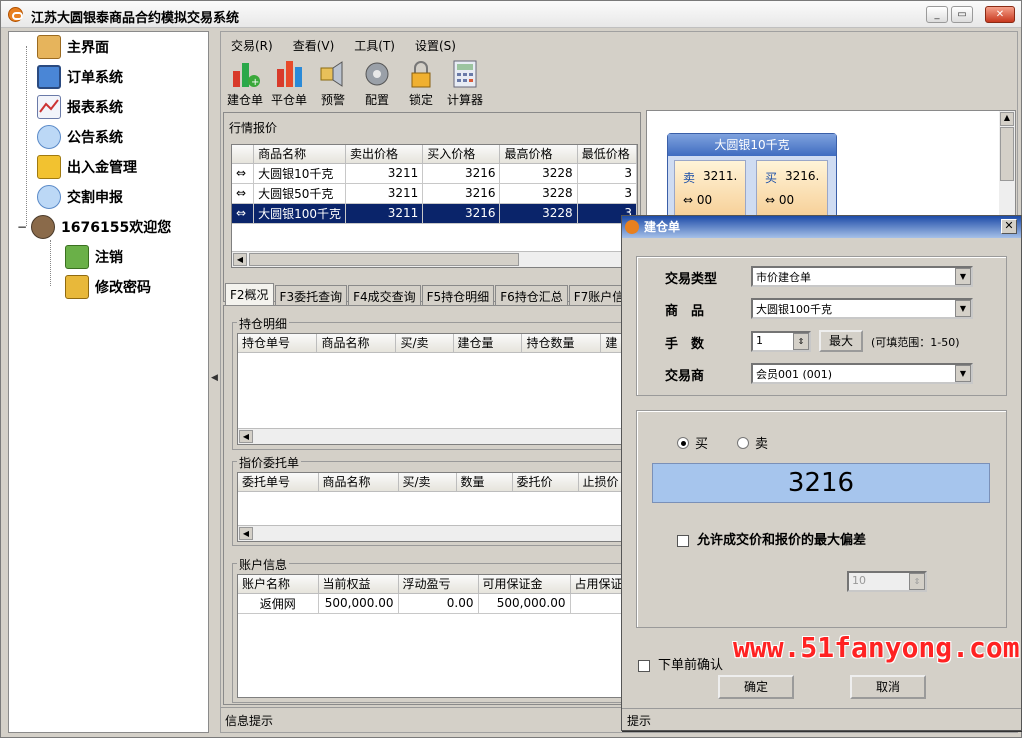 The width and height of the screenshot is (1022, 738). I want to click on column-header: 可用保证金, so click(524, 584).